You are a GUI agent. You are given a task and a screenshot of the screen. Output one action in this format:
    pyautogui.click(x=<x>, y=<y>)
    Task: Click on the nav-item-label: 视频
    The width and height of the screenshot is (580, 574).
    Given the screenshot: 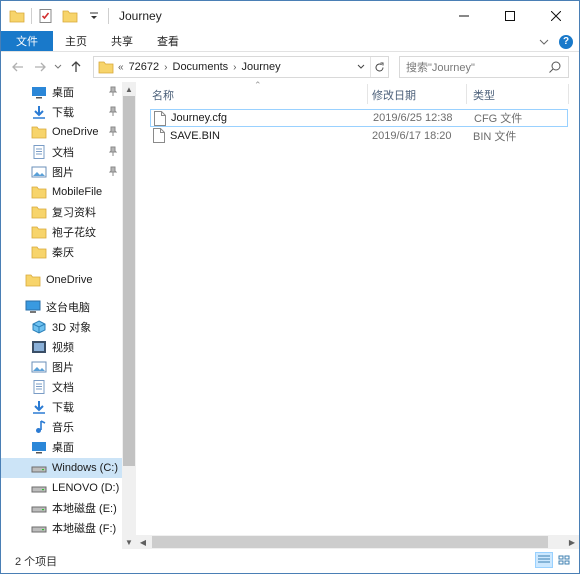 What is the action you would take?
    pyautogui.click(x=63, y=348)
    